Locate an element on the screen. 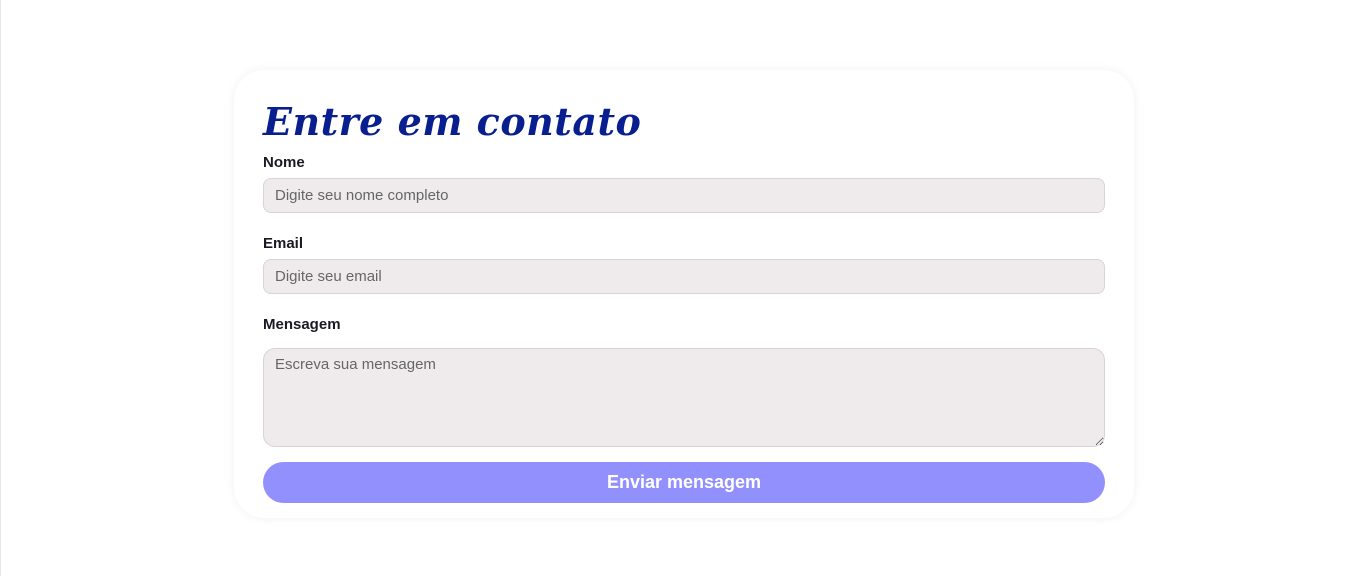 The width and height of the screenshot is (1366, 576). name-input is located at coordinates (684, 195).